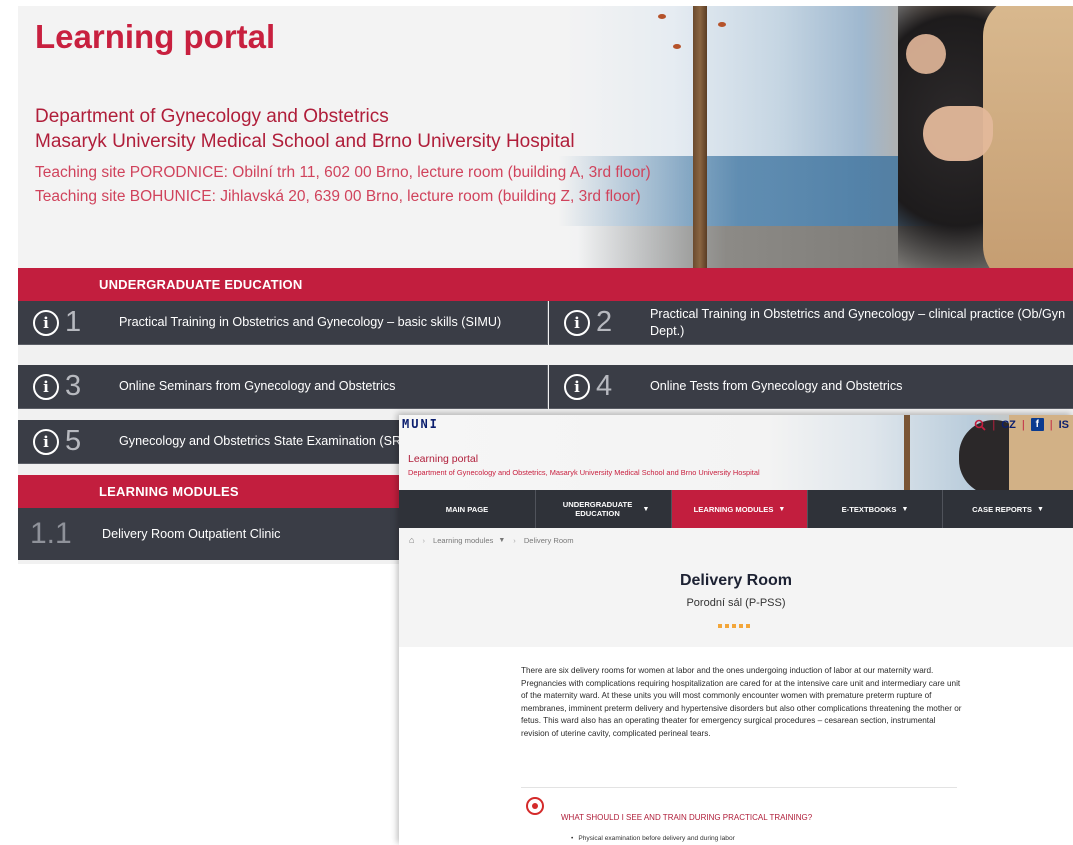 The width and height of the screenshot is (1073, 845). I want to click on page-title-area: Delivery Room Porodní sál (P-PSS), so click(736, 599).